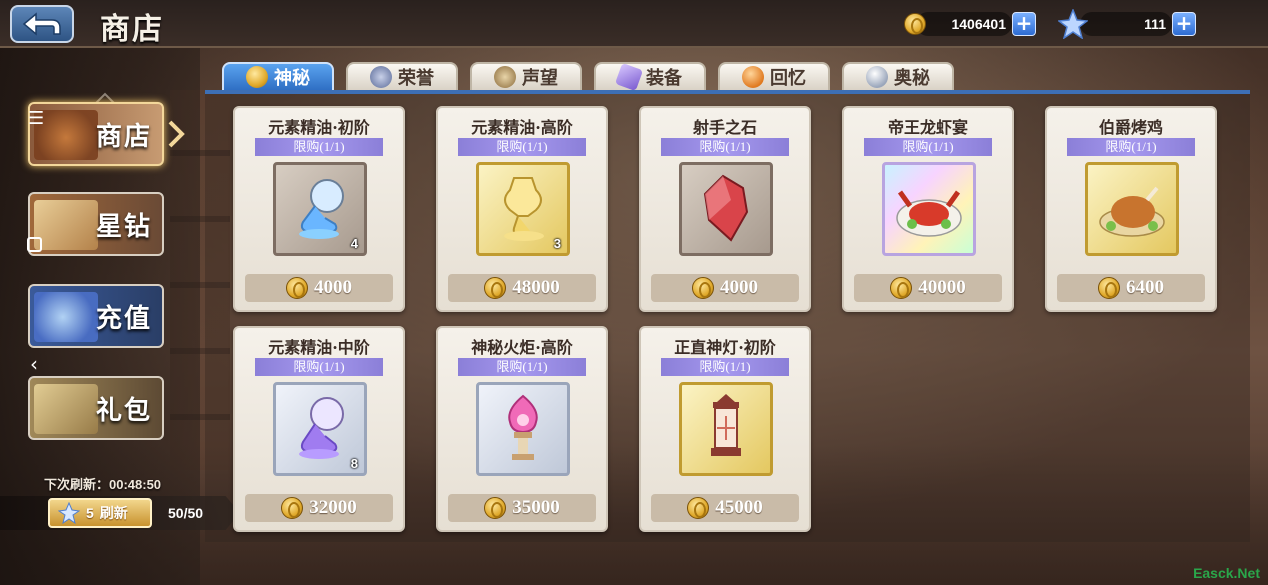 Image resolution: width=1268 pixels, height=585 pixels. What do you see at coordinates (36, 119) in the screenshot?
I see `menu-lines-icon: ☰` at bounding box center [36, 119].